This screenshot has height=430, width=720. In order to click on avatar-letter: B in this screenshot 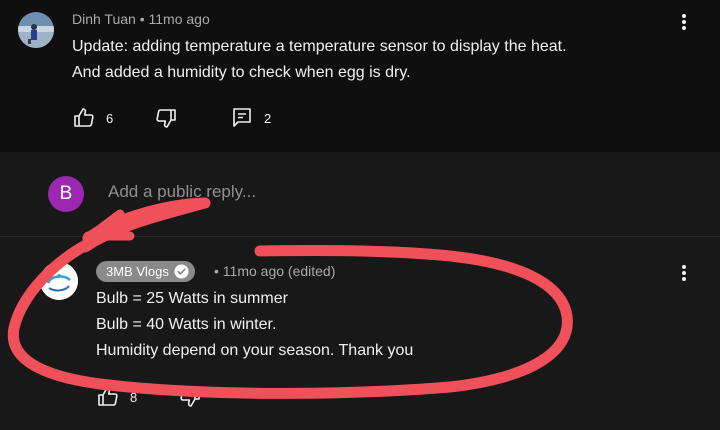, I will do `click(66, 193)`.